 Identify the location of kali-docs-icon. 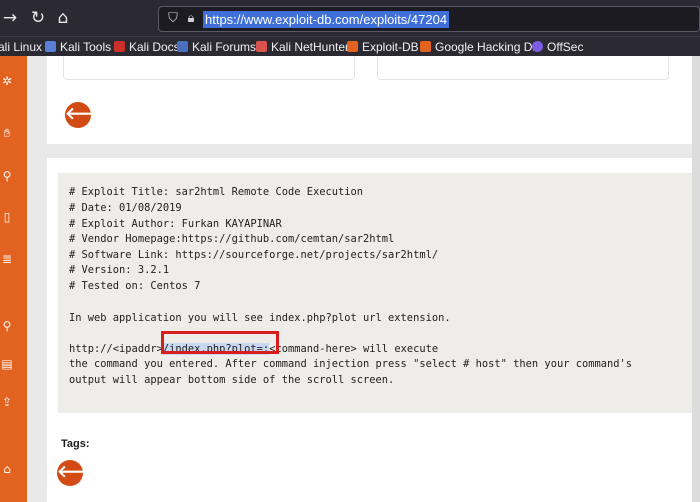
(119, 46).